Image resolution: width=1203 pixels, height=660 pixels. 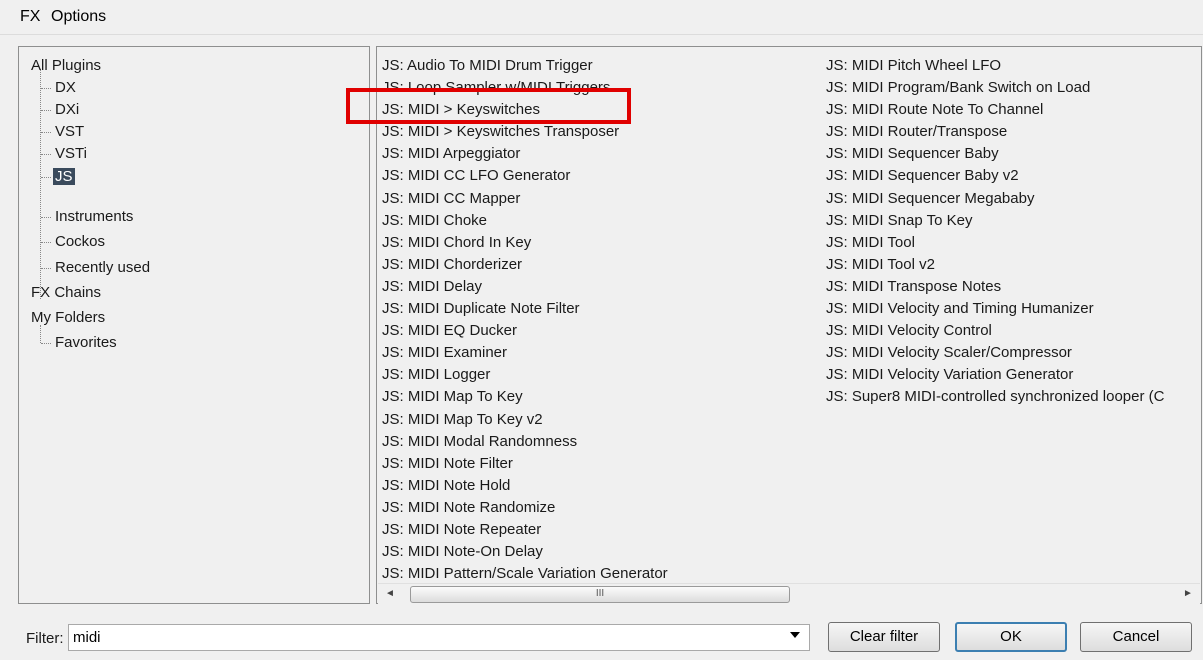 I want to click on horizontal-scrollbar: ◄ III ►, so click(x=789, y=593).